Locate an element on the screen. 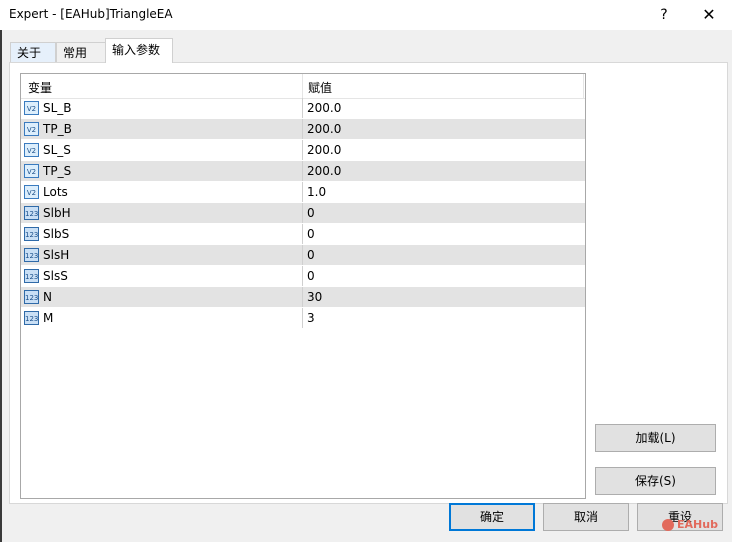 This screenshot has width=732, height=542. table-row: V2 SL_S 200.0 is located at coordinates (303, 150).